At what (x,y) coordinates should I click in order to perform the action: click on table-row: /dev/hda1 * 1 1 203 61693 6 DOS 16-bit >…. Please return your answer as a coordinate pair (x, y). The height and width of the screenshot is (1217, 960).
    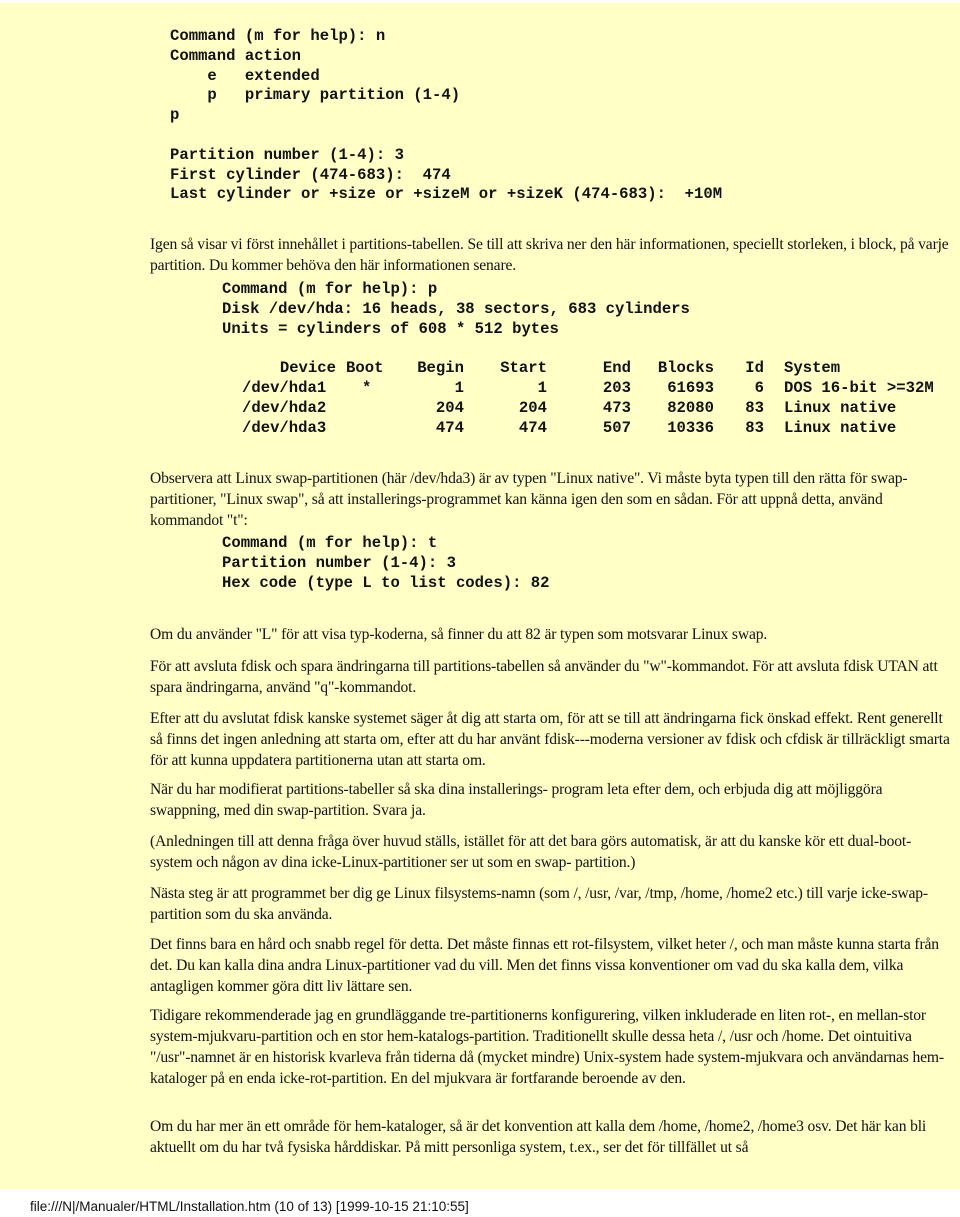
    Looking at the image, I should click on (588, 389).